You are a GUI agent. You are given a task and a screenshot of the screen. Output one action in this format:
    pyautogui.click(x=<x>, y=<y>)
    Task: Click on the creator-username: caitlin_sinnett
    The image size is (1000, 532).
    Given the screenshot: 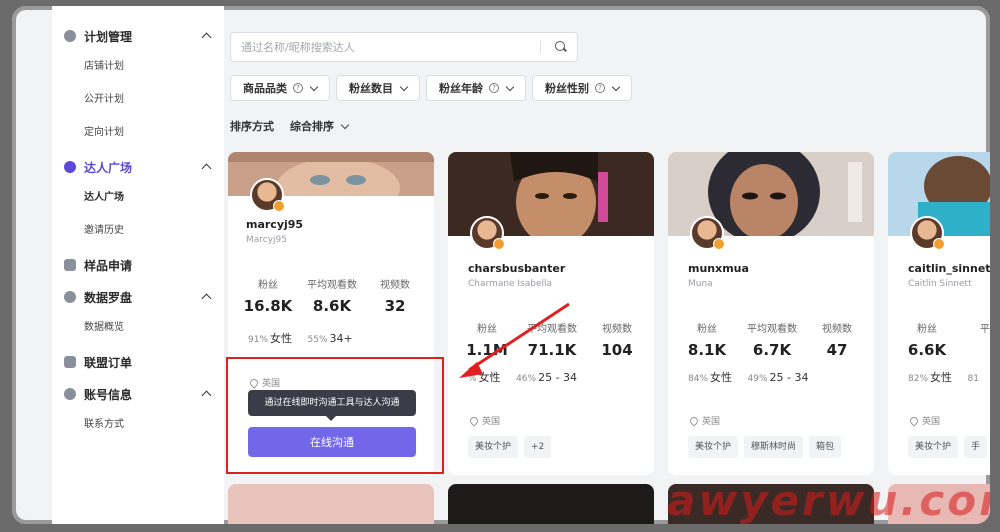 What is the action you would take?
    pyautogui.click(x=949, y=268)
    